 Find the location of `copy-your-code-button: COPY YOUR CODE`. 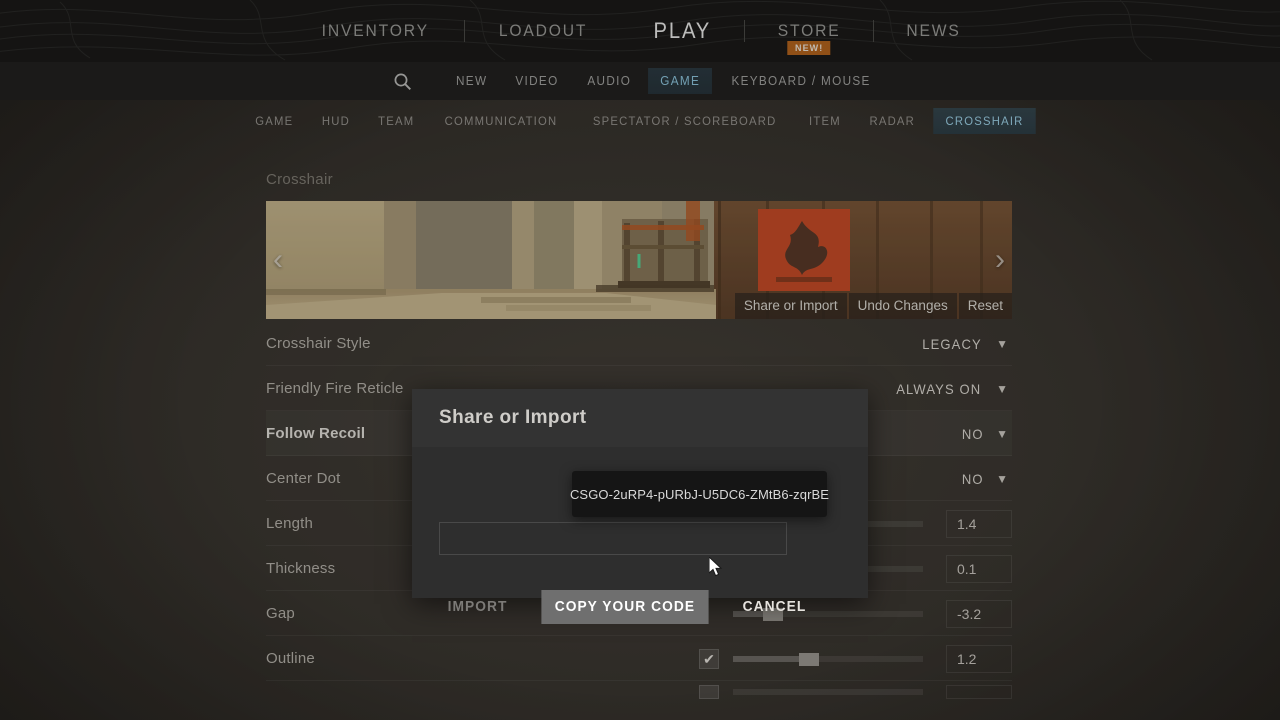

copy-your-code-button: COPY YOUR CODE is located at coordinates (625, 607).